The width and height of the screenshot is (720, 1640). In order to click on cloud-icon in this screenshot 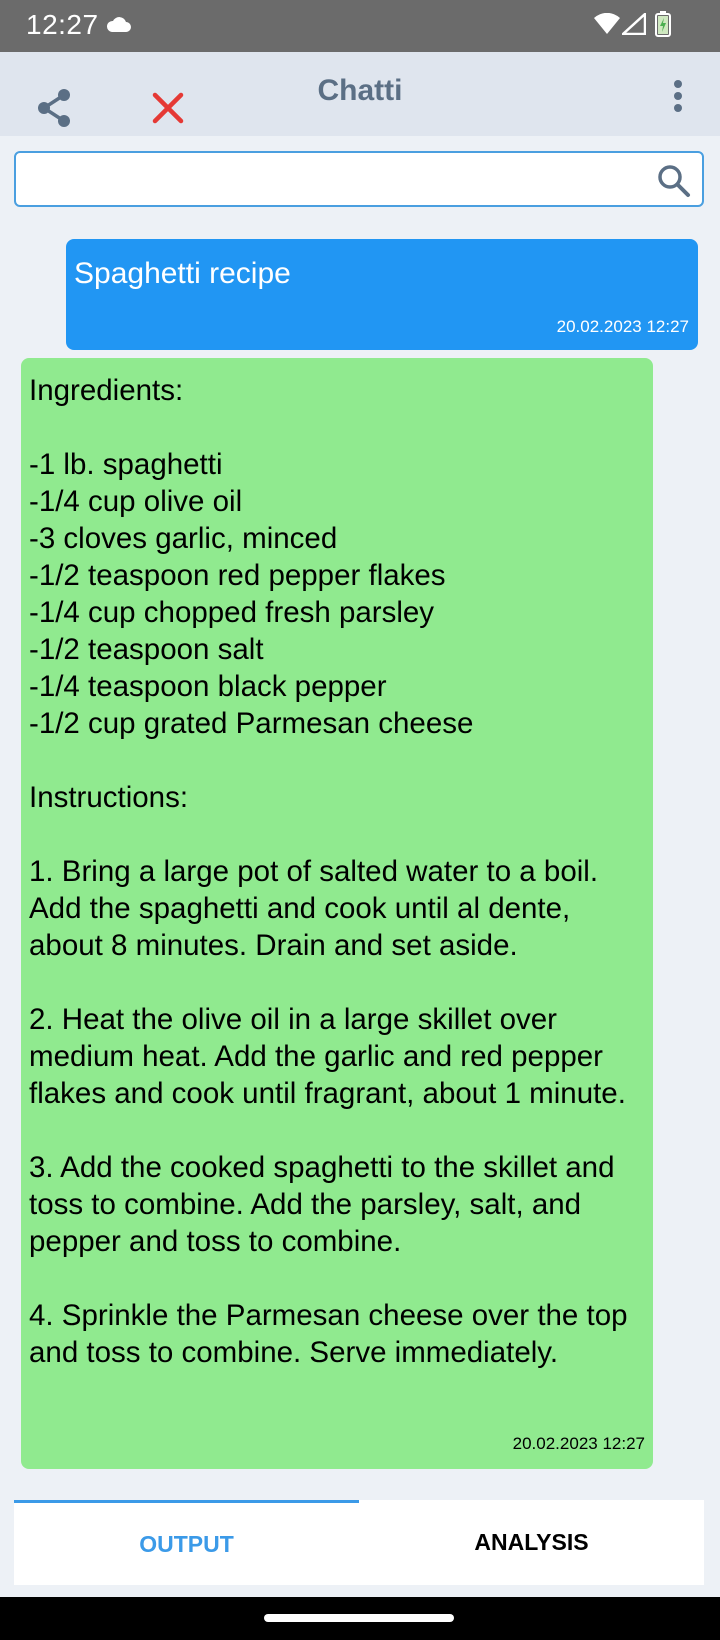, I will do `click(119, 26)`.